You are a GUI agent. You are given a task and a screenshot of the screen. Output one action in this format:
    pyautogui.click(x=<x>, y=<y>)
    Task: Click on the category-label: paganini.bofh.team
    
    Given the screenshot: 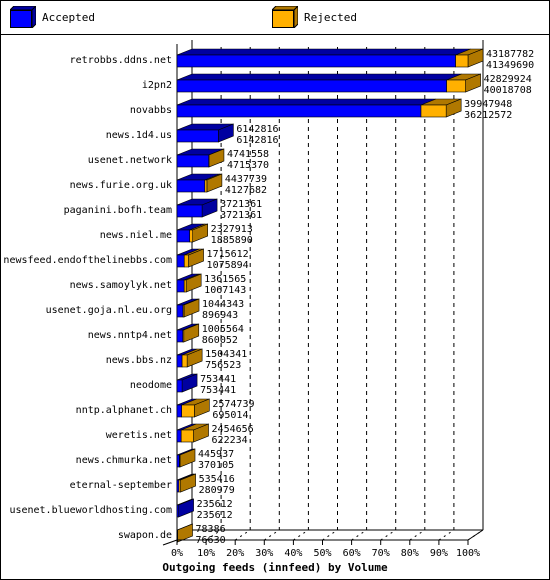 What is the action you would take?
    pyautogui.click(x=118, y=210)
    